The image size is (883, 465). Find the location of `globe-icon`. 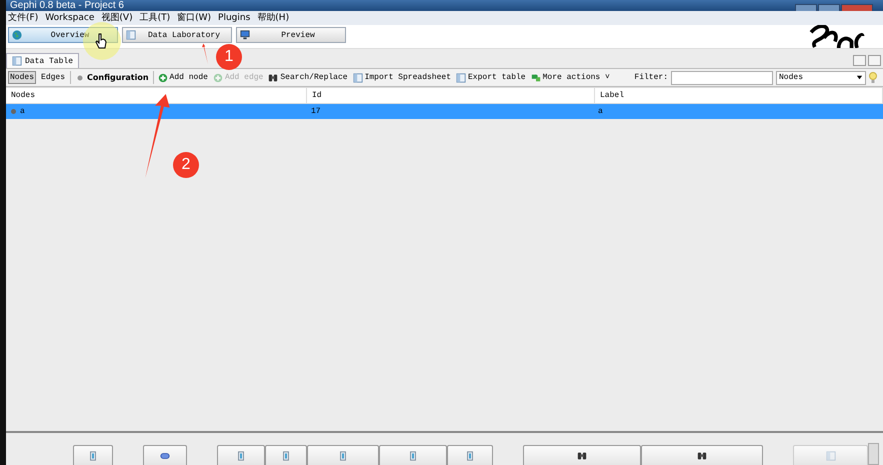

globe-icon is located at coordinates (17, 35).